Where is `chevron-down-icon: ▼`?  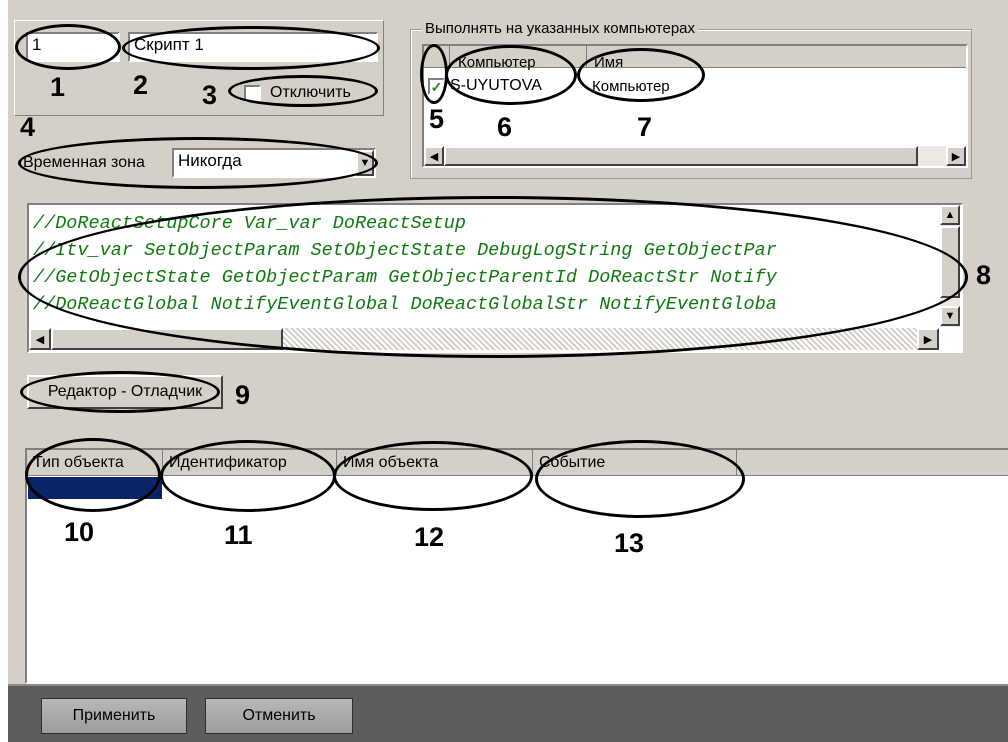 chevron-down-icon: ▼ is located at coordinates (365, 163).